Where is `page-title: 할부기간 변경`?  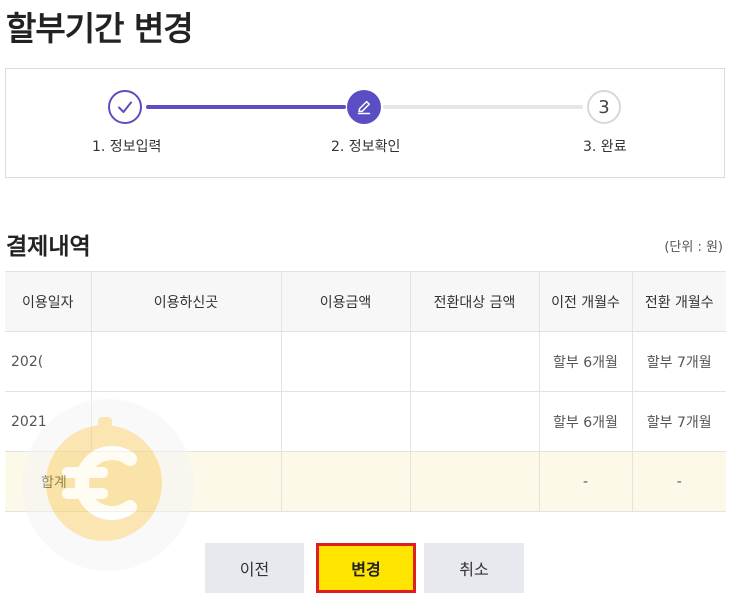
page-title: 할부기간 변경 is located at coordinates (100, 28).